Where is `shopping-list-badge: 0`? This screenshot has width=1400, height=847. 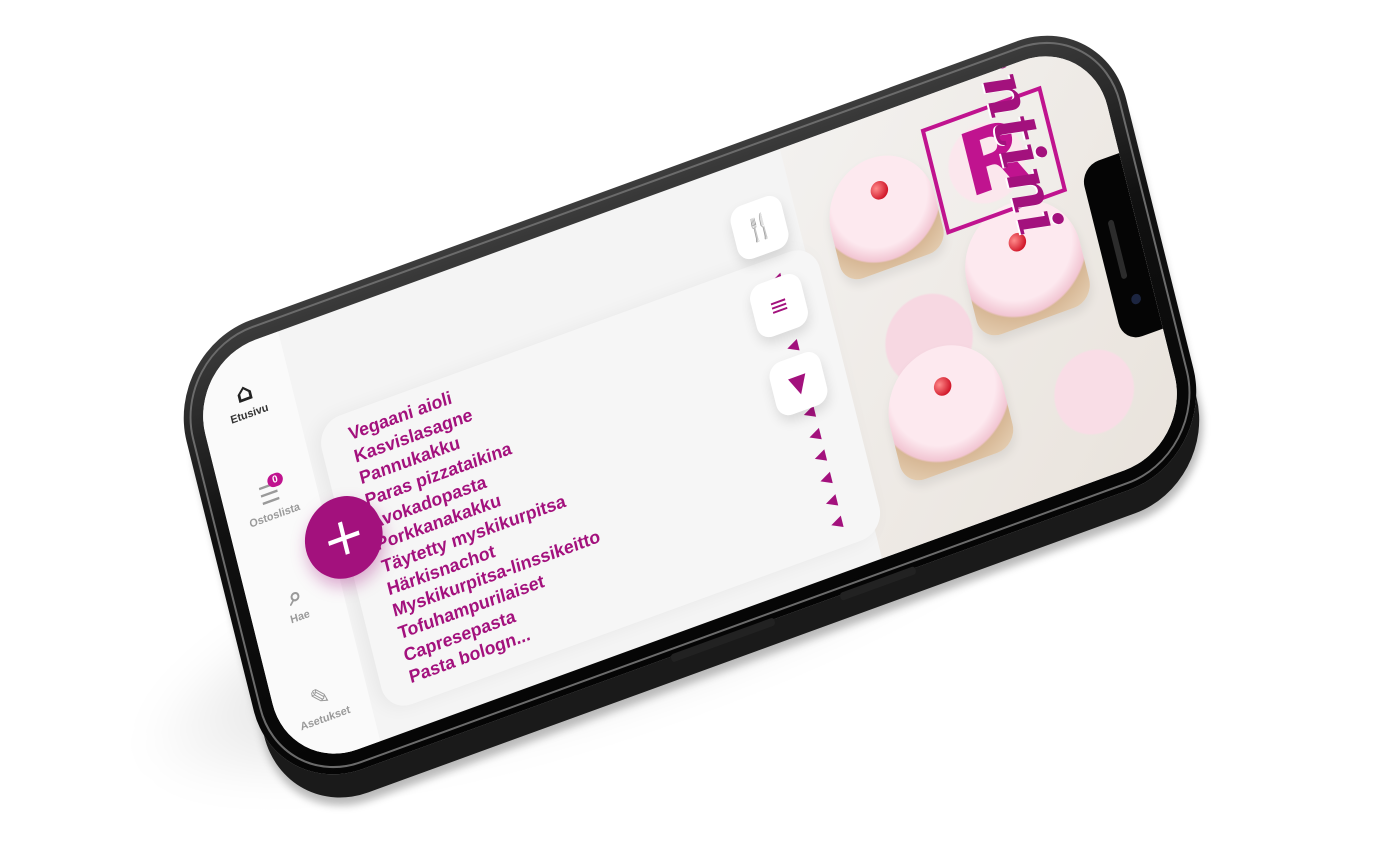
shopping-list-badge: 0 is located at coordinates (275, 479).